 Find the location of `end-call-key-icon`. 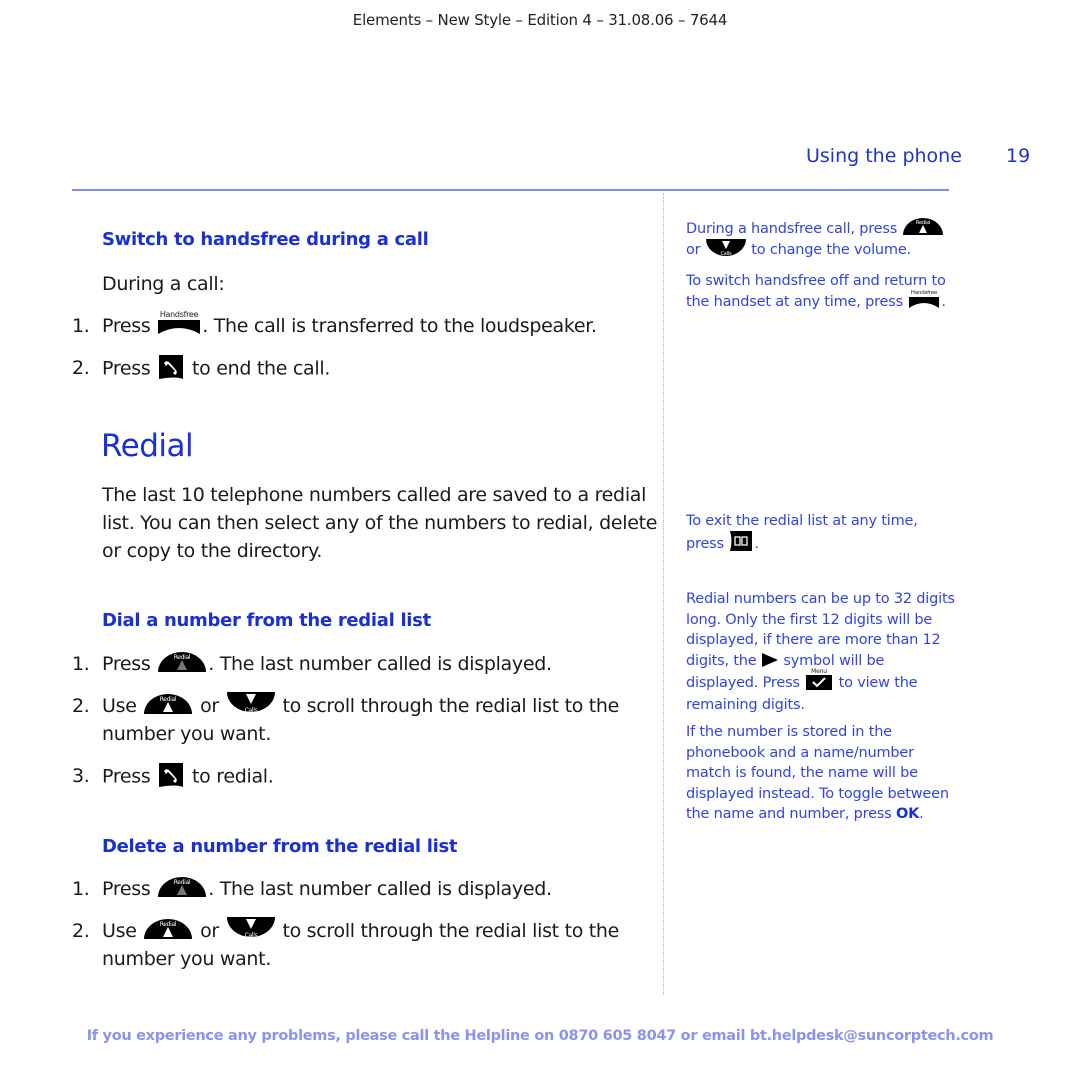

end-call-key-icon is located at coordinates (171, 367).